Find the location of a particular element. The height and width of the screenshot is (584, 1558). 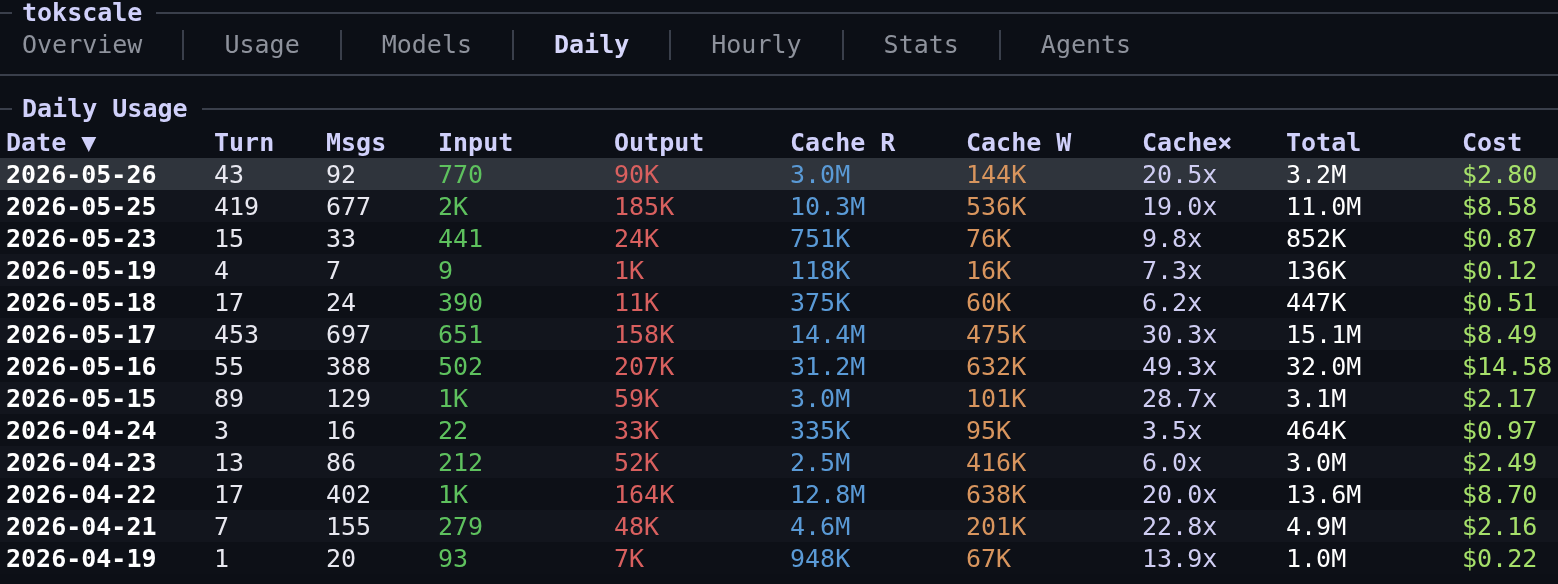

table-cell-text: 2026-04-22 is located at coordinates (82, 494).